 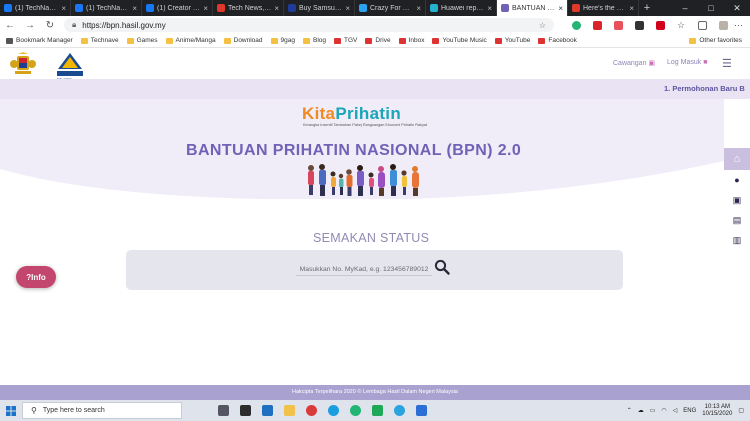 What do you see at coordinates (99, 40) in the screenshot?
I see `bookmark-item: Technave` at bounding box center [99, 40].